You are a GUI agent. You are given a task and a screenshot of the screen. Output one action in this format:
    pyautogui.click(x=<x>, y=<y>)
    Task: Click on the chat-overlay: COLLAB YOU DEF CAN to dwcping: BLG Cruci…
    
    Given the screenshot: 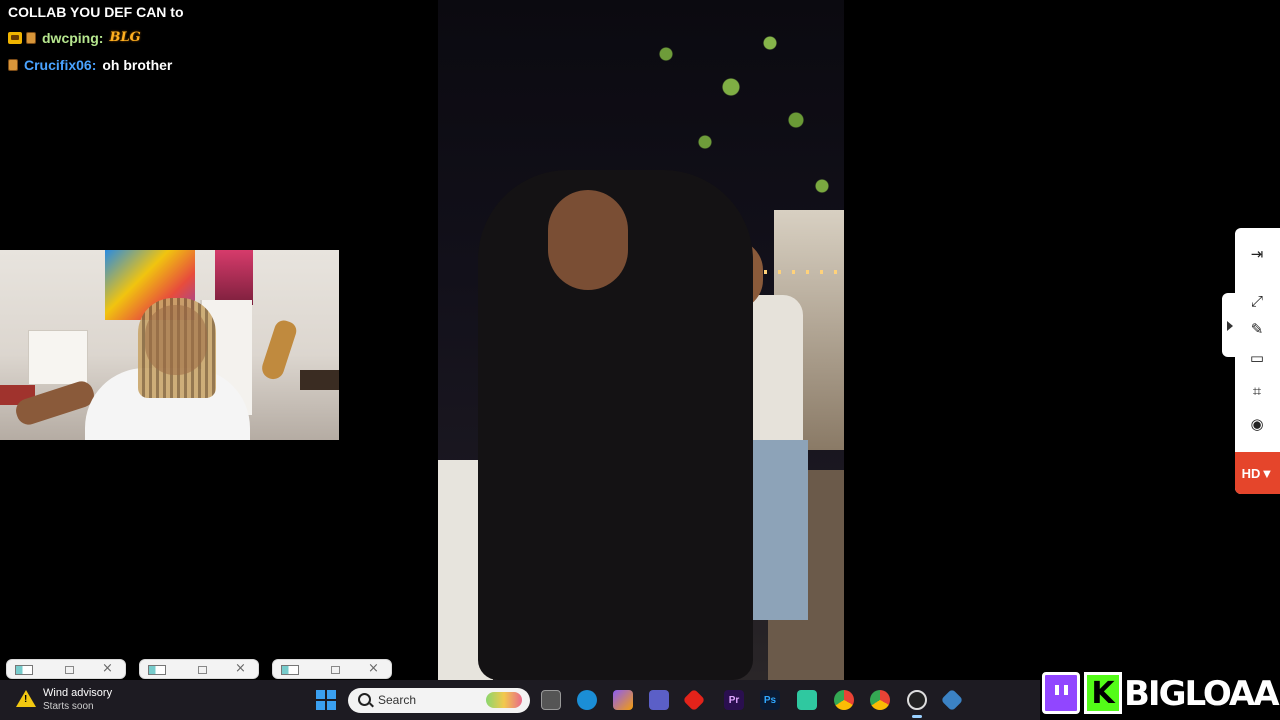 What is the action you would take?
    pyautogui.click(x=218, y=39)
    